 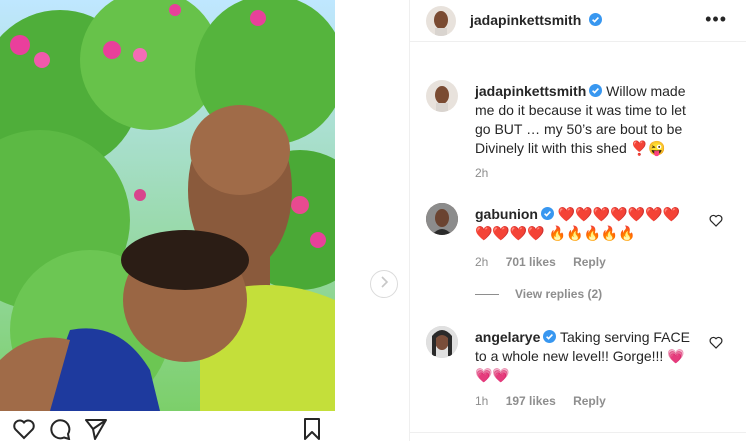 I want to click on comment-meta: 1h 197 likes Reply, so click(x=540, y=401).